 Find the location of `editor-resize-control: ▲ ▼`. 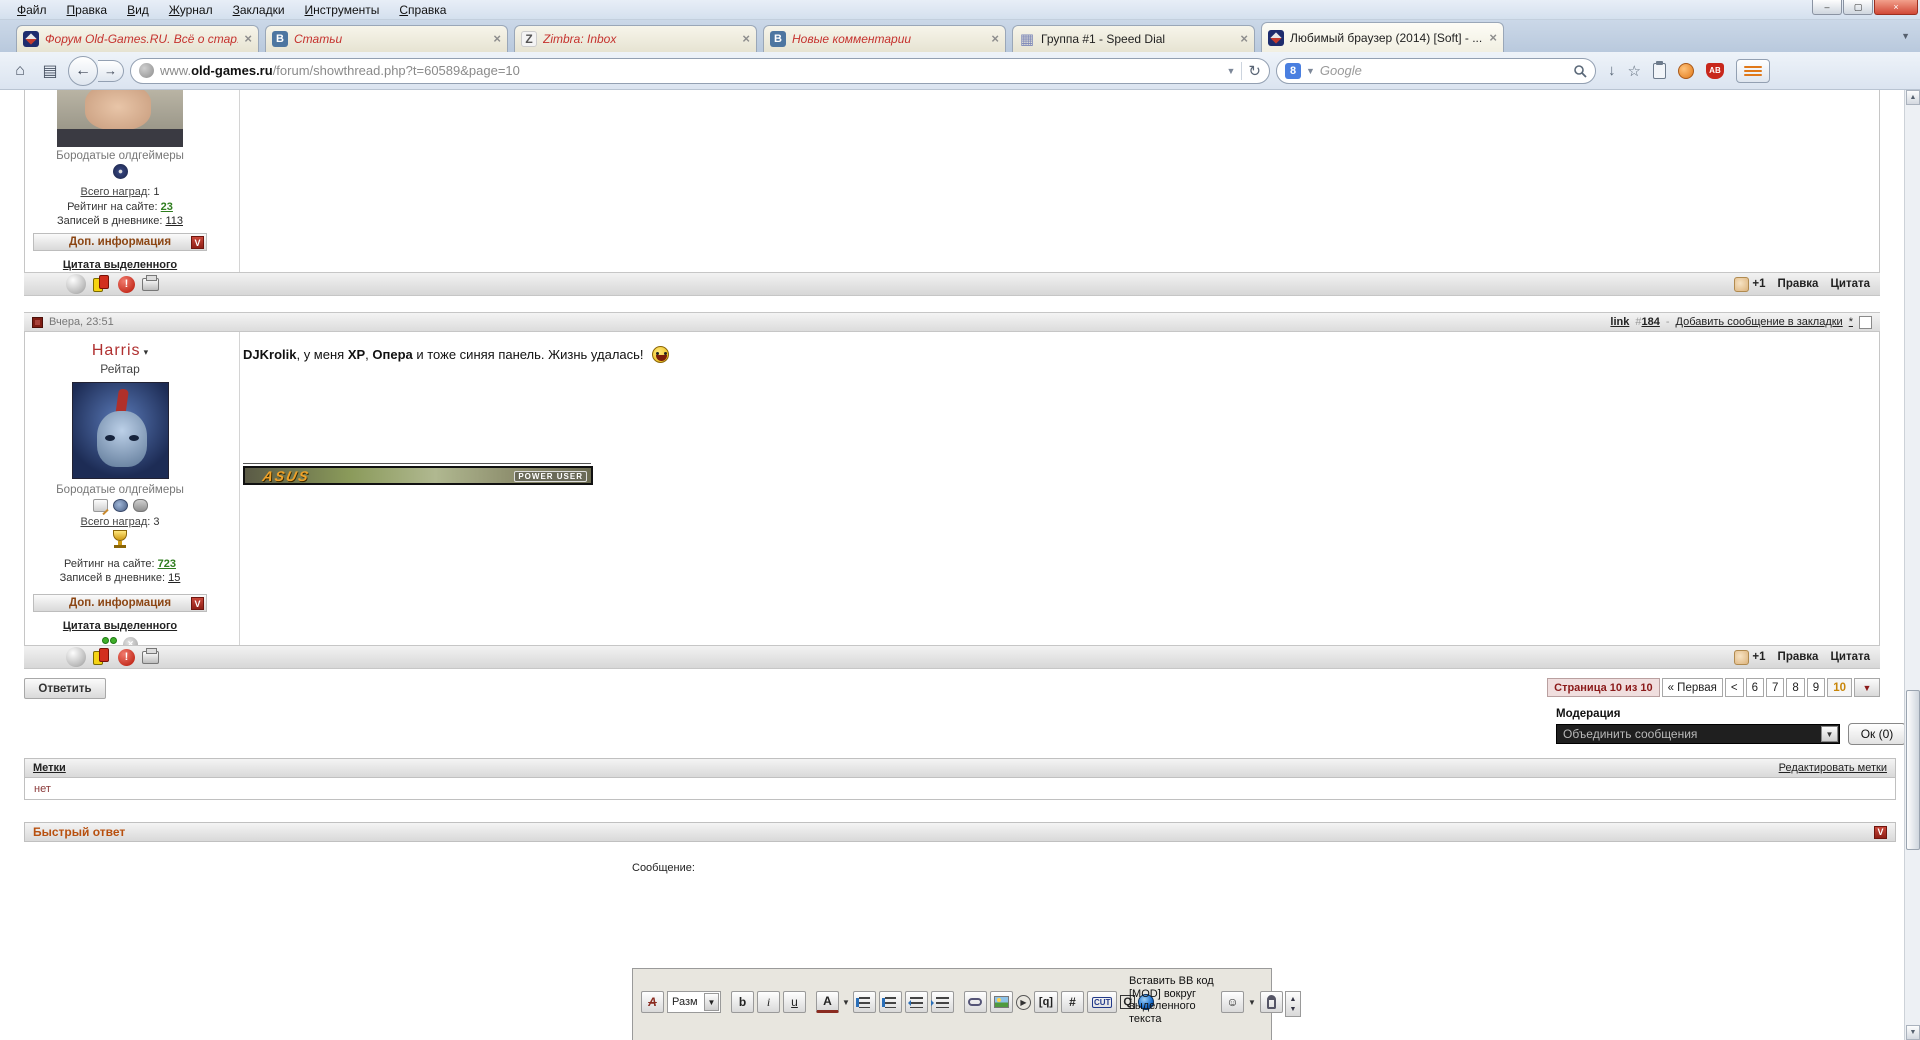

editor-resize-control: ▲ ▼ is located at coordinates (1293, 1004).